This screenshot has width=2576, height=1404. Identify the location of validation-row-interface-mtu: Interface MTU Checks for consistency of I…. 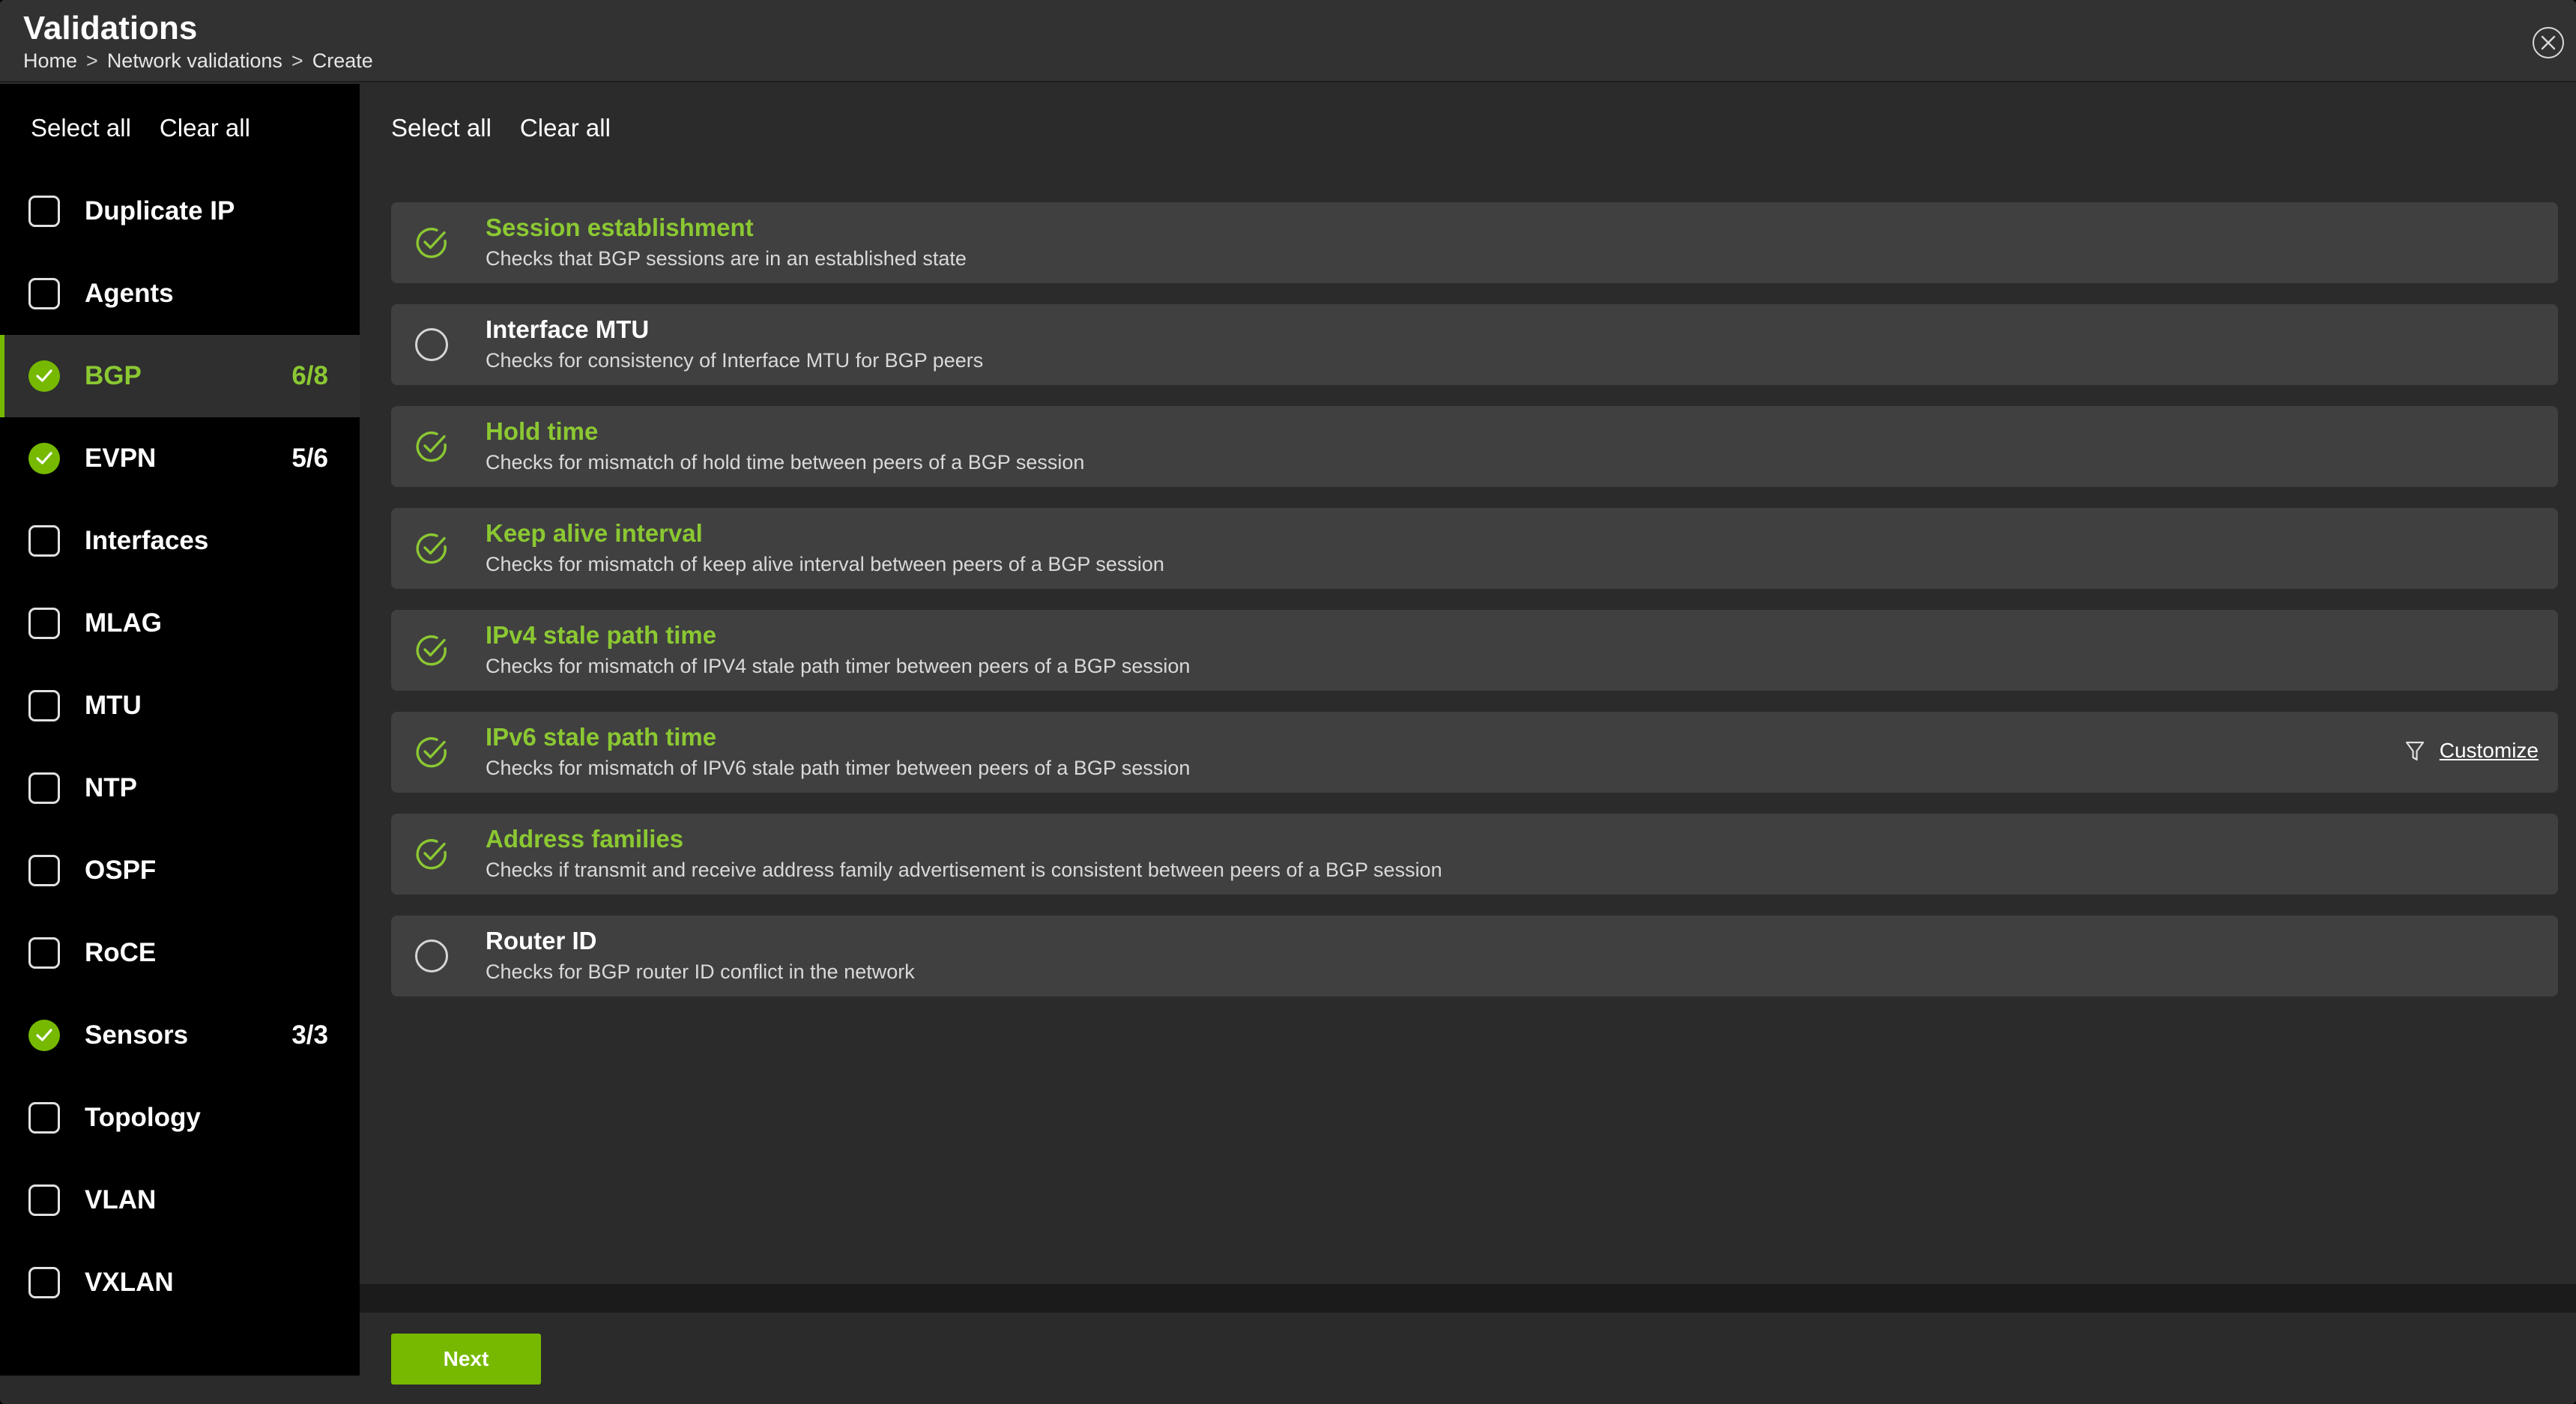
(1474, 344).